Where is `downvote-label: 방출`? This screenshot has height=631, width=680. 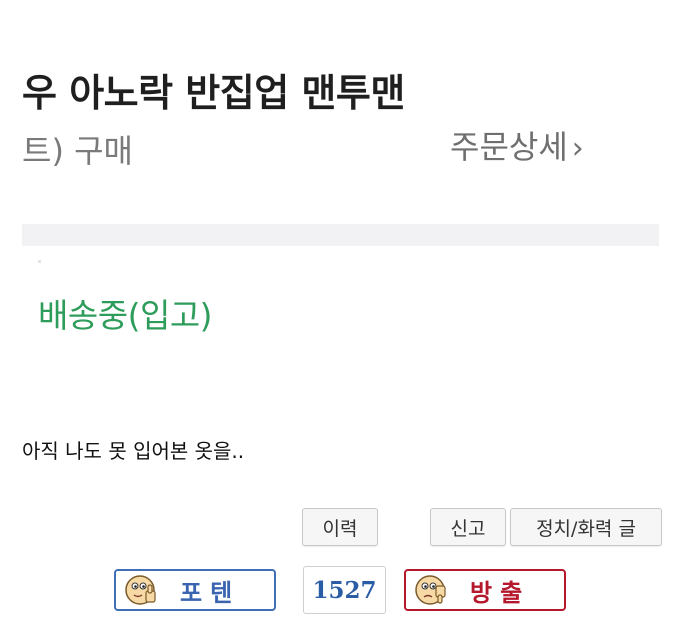 downvote-label: 방출 is located at coordinates (500, 592).